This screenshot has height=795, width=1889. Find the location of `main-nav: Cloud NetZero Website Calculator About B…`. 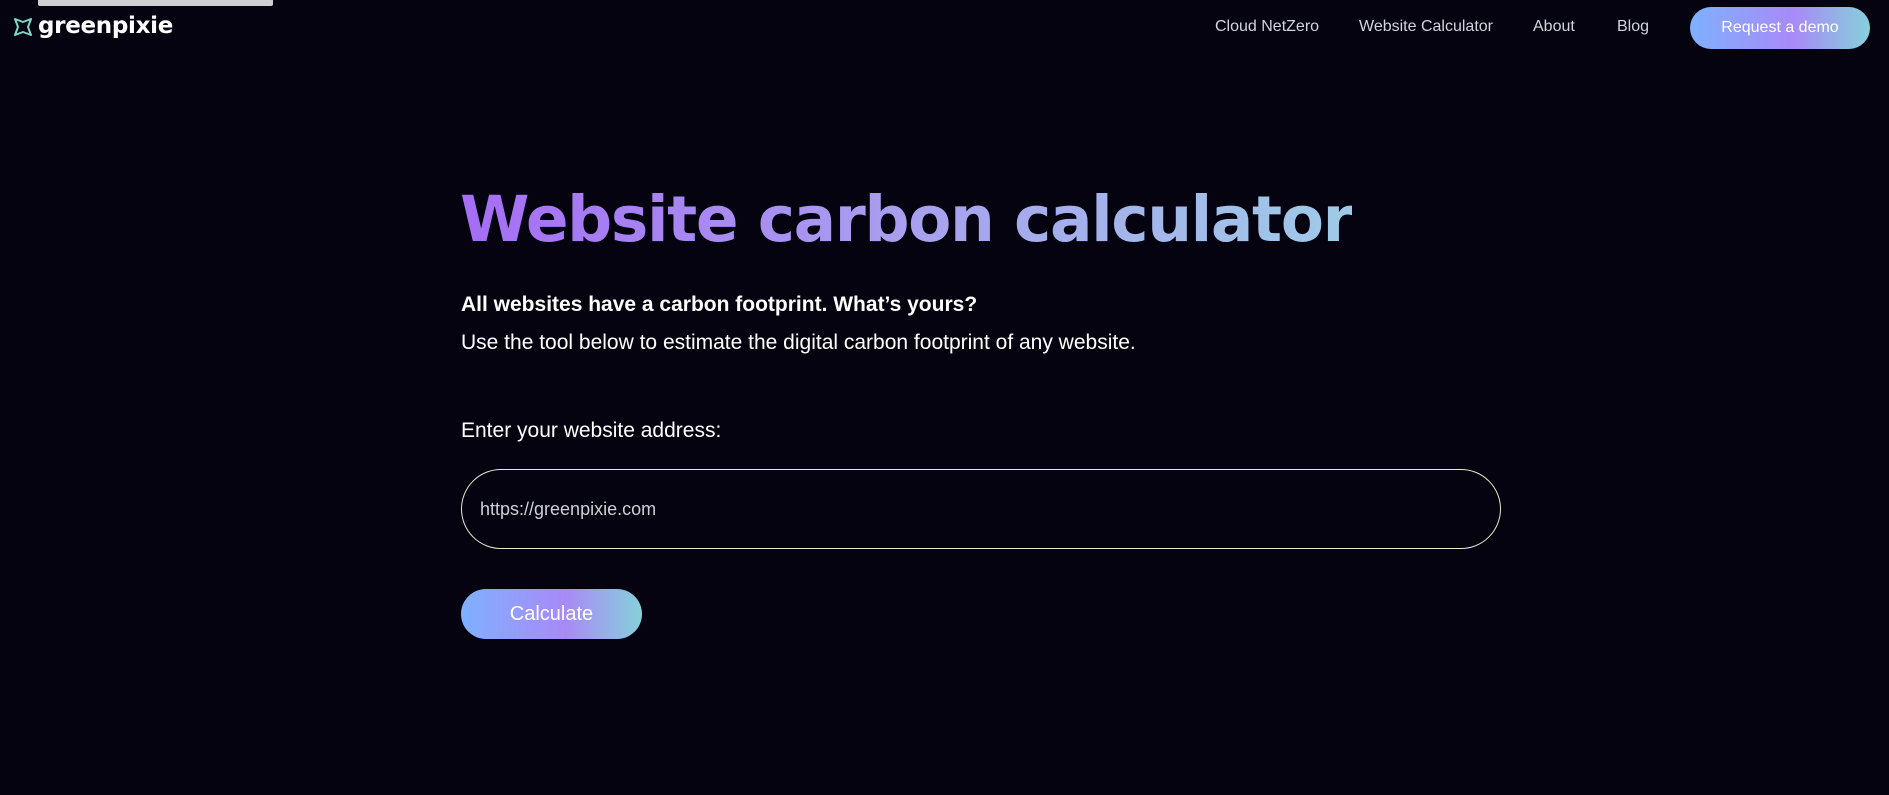

main-nav: Cloud NetZero Website Calculator About B… is located at coordinates (944, 27).